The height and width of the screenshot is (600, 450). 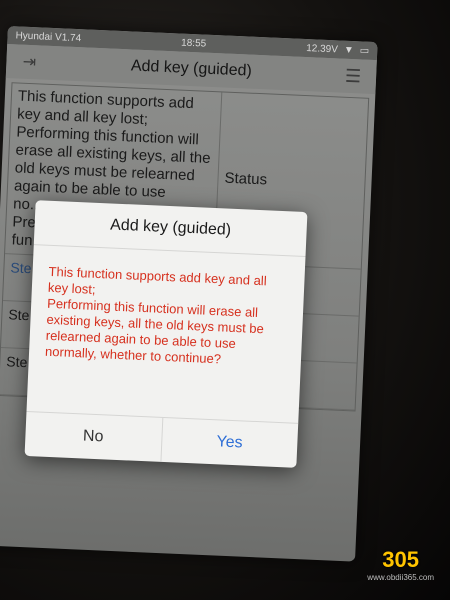 What do you see at coordinates (193, 43) in the screenshot?
I see `clock: 18:55` at bounding box center [193, 43].